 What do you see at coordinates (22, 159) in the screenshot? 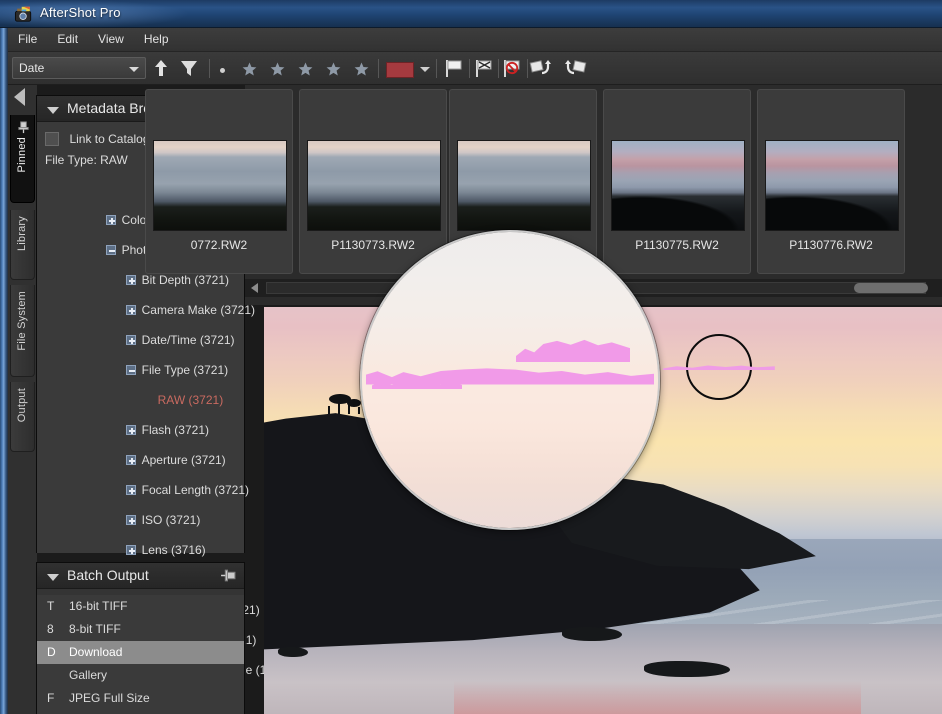
I see `sidebar-tab-pinned: Pinned` at bounding box center [22, 159].